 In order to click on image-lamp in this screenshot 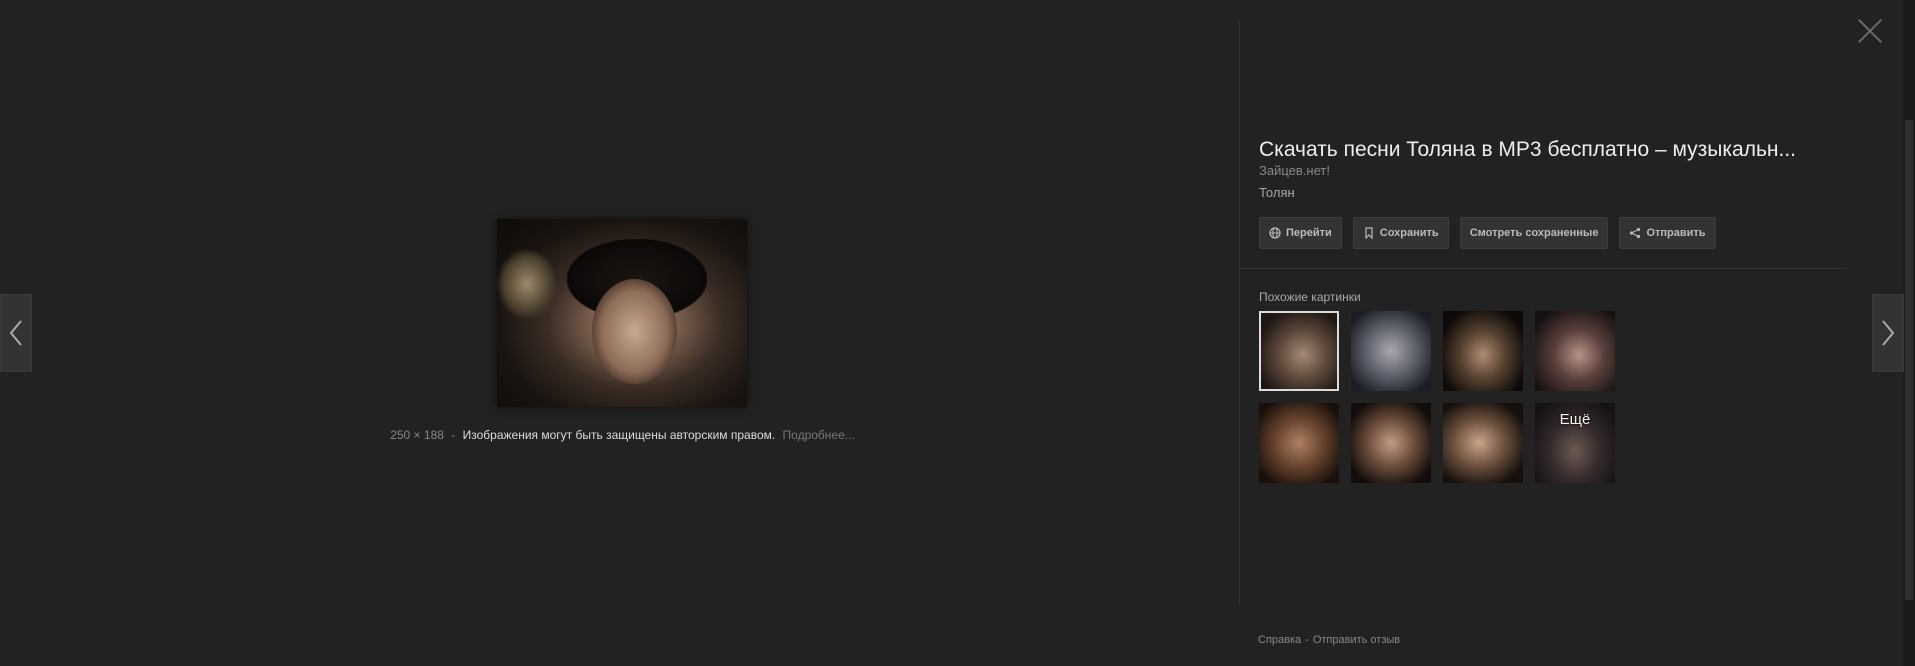, I will do `click(527, 284)`.